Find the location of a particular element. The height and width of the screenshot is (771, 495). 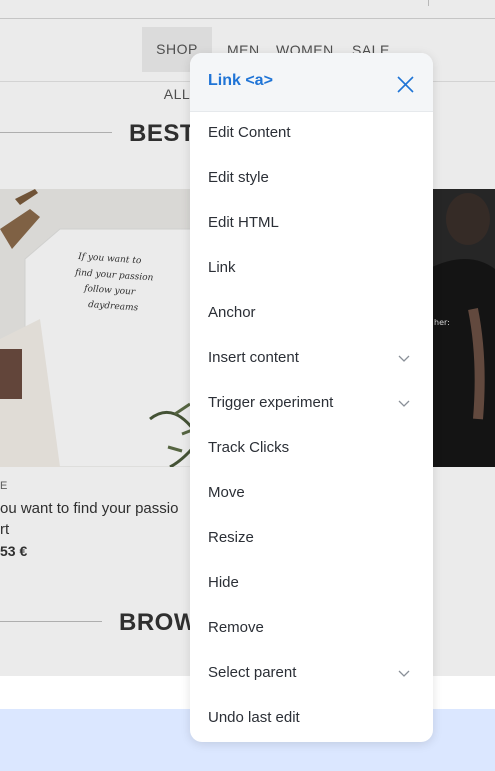

menu-item-label: Track Clicks is located at coordinates (249, 447).